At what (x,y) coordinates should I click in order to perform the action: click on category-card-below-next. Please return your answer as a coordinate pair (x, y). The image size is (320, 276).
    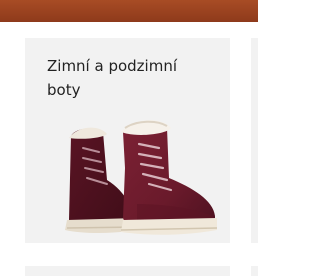
    Looking at the image, I should click on (254, 271).